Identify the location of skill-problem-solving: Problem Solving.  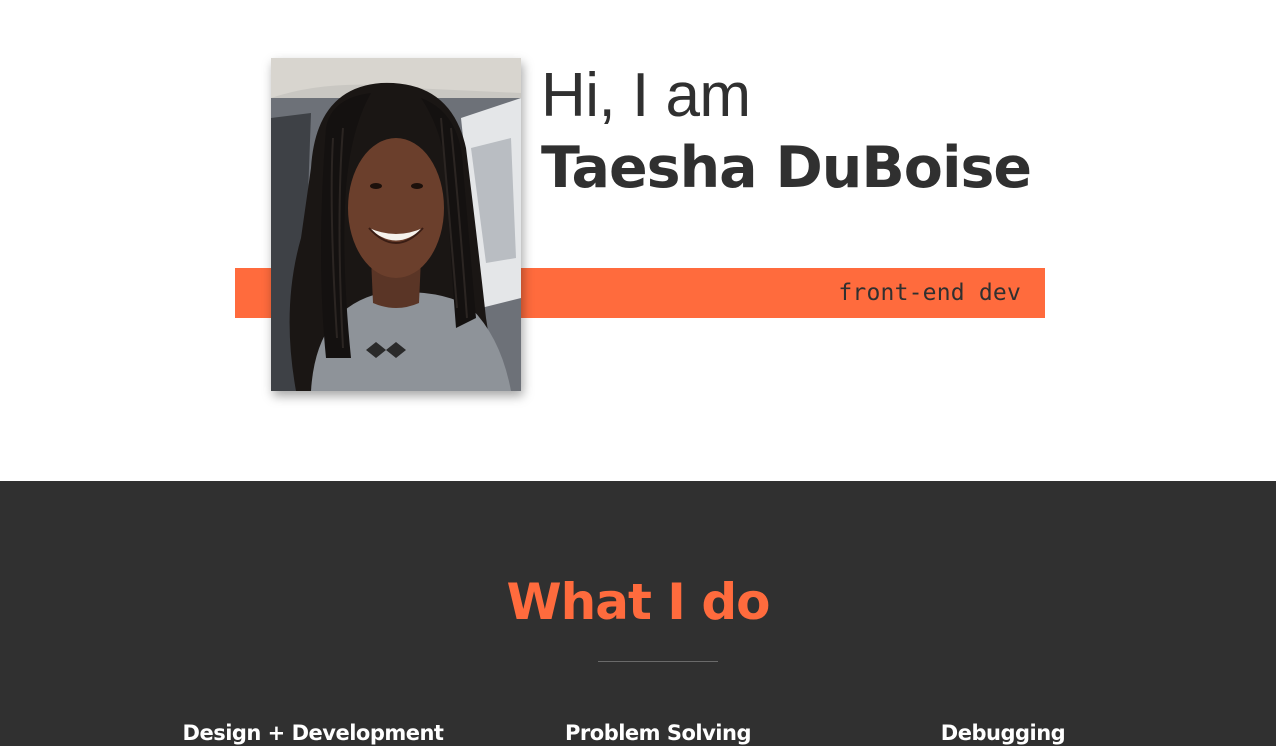
(658, 733).